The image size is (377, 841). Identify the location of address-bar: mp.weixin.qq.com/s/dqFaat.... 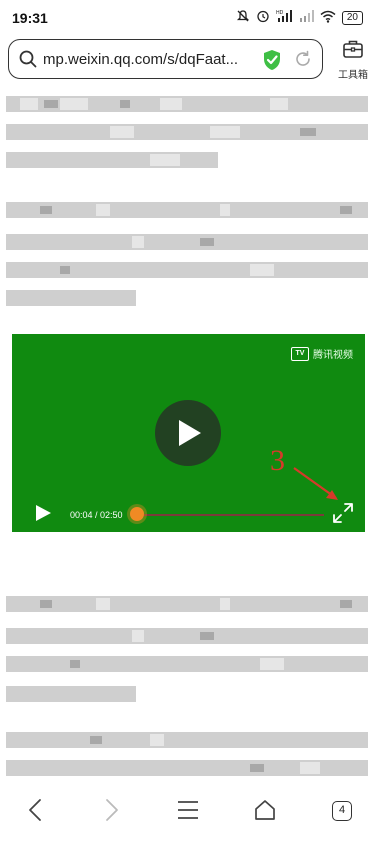
(165, 59).